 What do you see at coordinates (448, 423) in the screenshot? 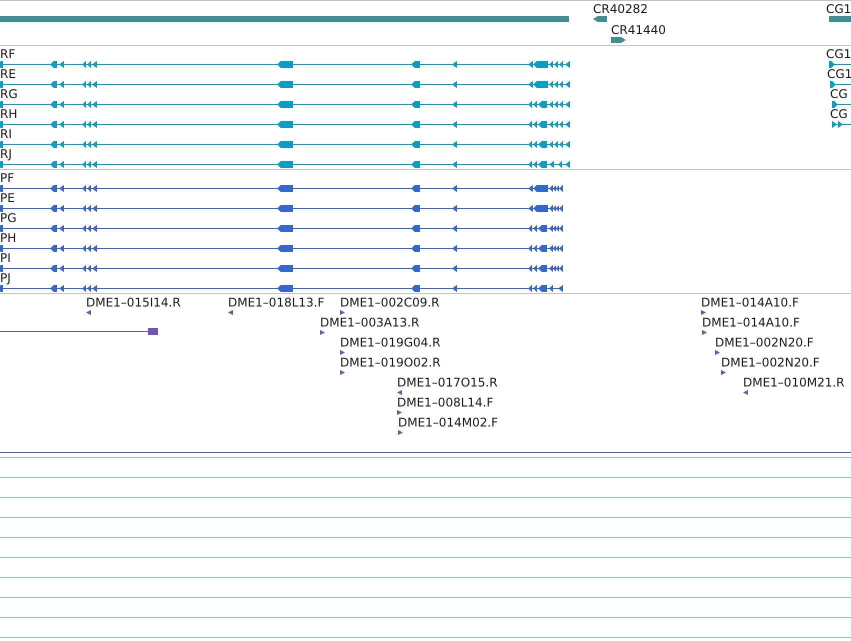
I see `clone-end-label: DME1–014M02.F` at bounding box center [448, 423].